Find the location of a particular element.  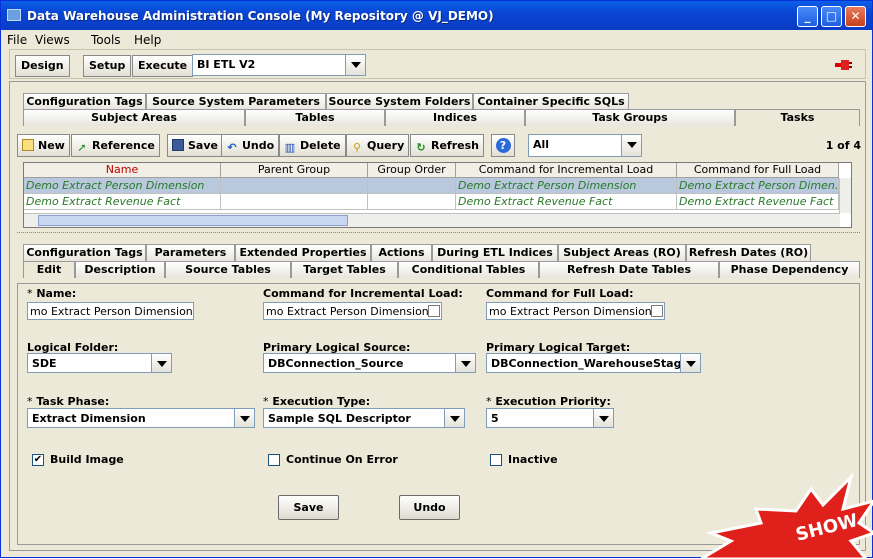

full-command-label: Command for Full Load: is located at coordinates (560, 293).